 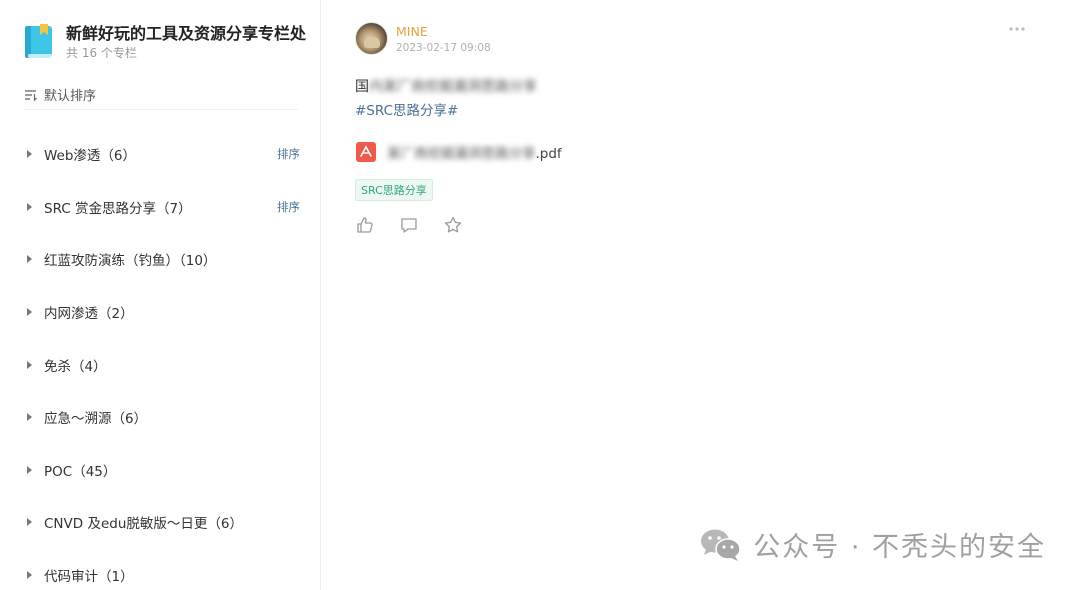 What do you see at coordinates (70, 96) in the screenshot?
I see `sort-label: 默认排序` at bounding box center [70, 96].